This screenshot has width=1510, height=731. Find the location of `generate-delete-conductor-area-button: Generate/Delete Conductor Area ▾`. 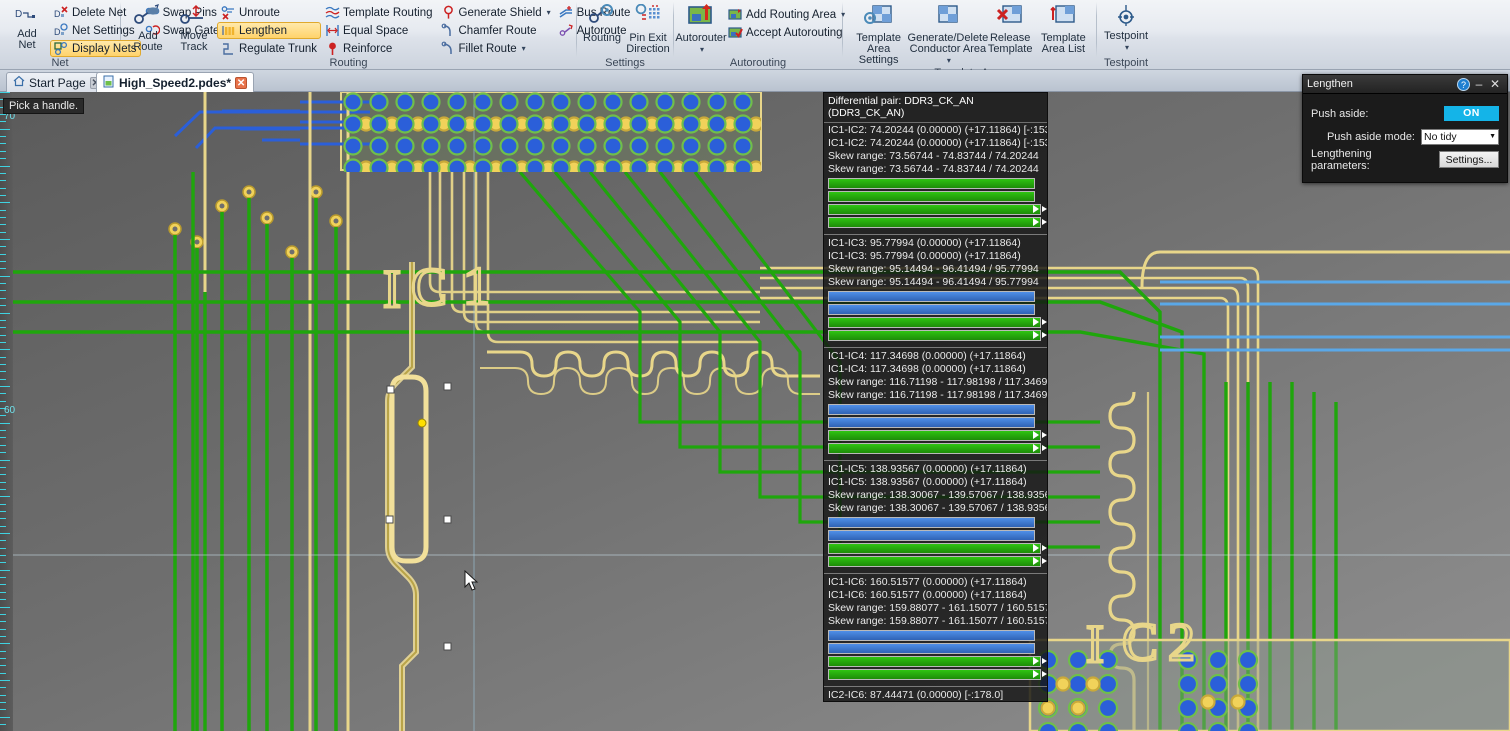

generate-delete-conductor-area-button: Generate/Delete Conductor Area ▾ is located at coordinates (948, 35).